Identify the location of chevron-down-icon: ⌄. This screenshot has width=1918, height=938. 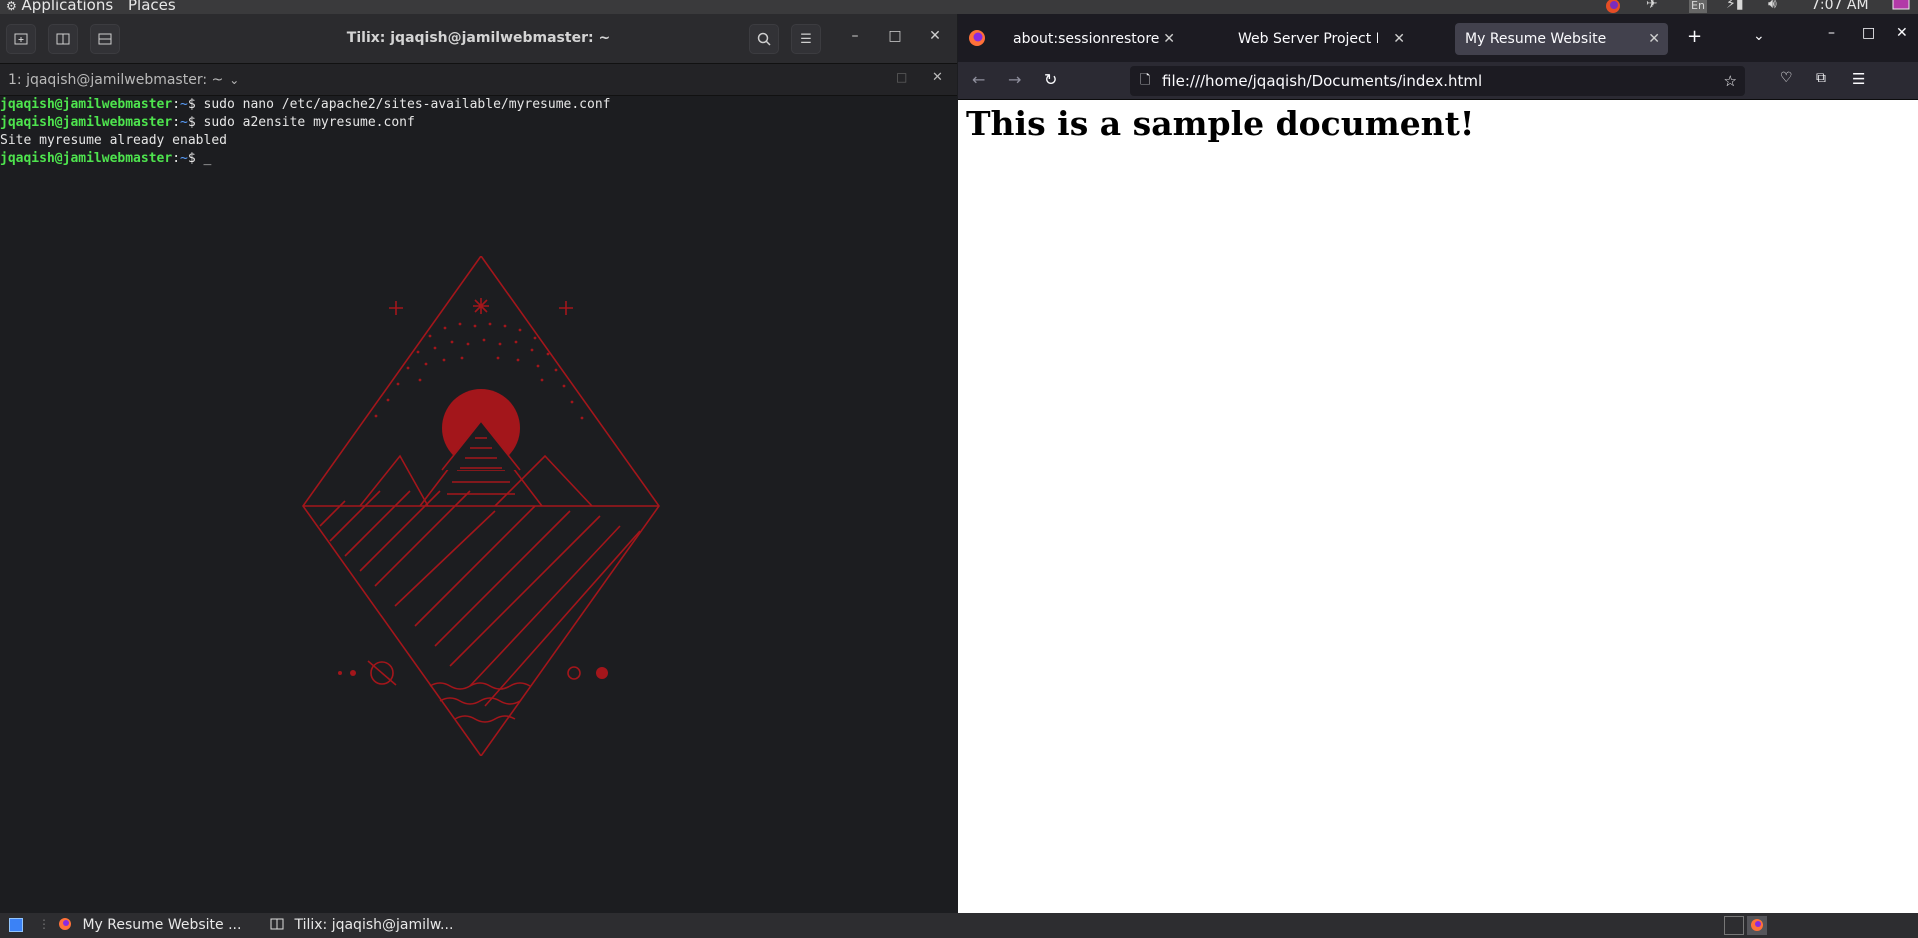
(234, 80).